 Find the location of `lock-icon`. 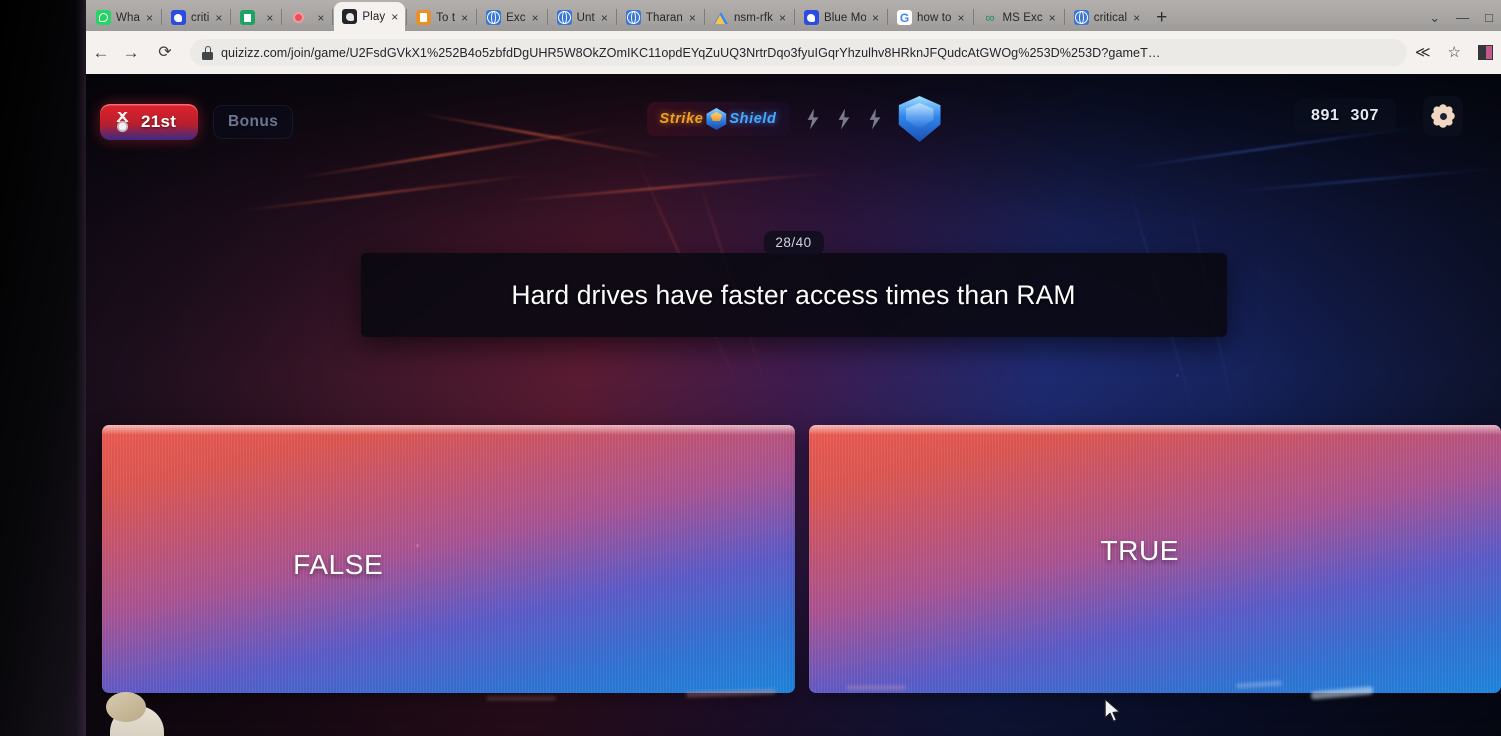

lock-icon is located at coordinates (207, 52).